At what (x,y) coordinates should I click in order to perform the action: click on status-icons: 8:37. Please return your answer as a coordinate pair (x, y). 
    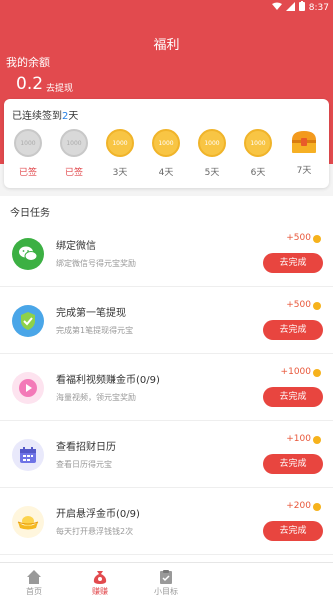
    Looking at the image, I should click on (300, 7).